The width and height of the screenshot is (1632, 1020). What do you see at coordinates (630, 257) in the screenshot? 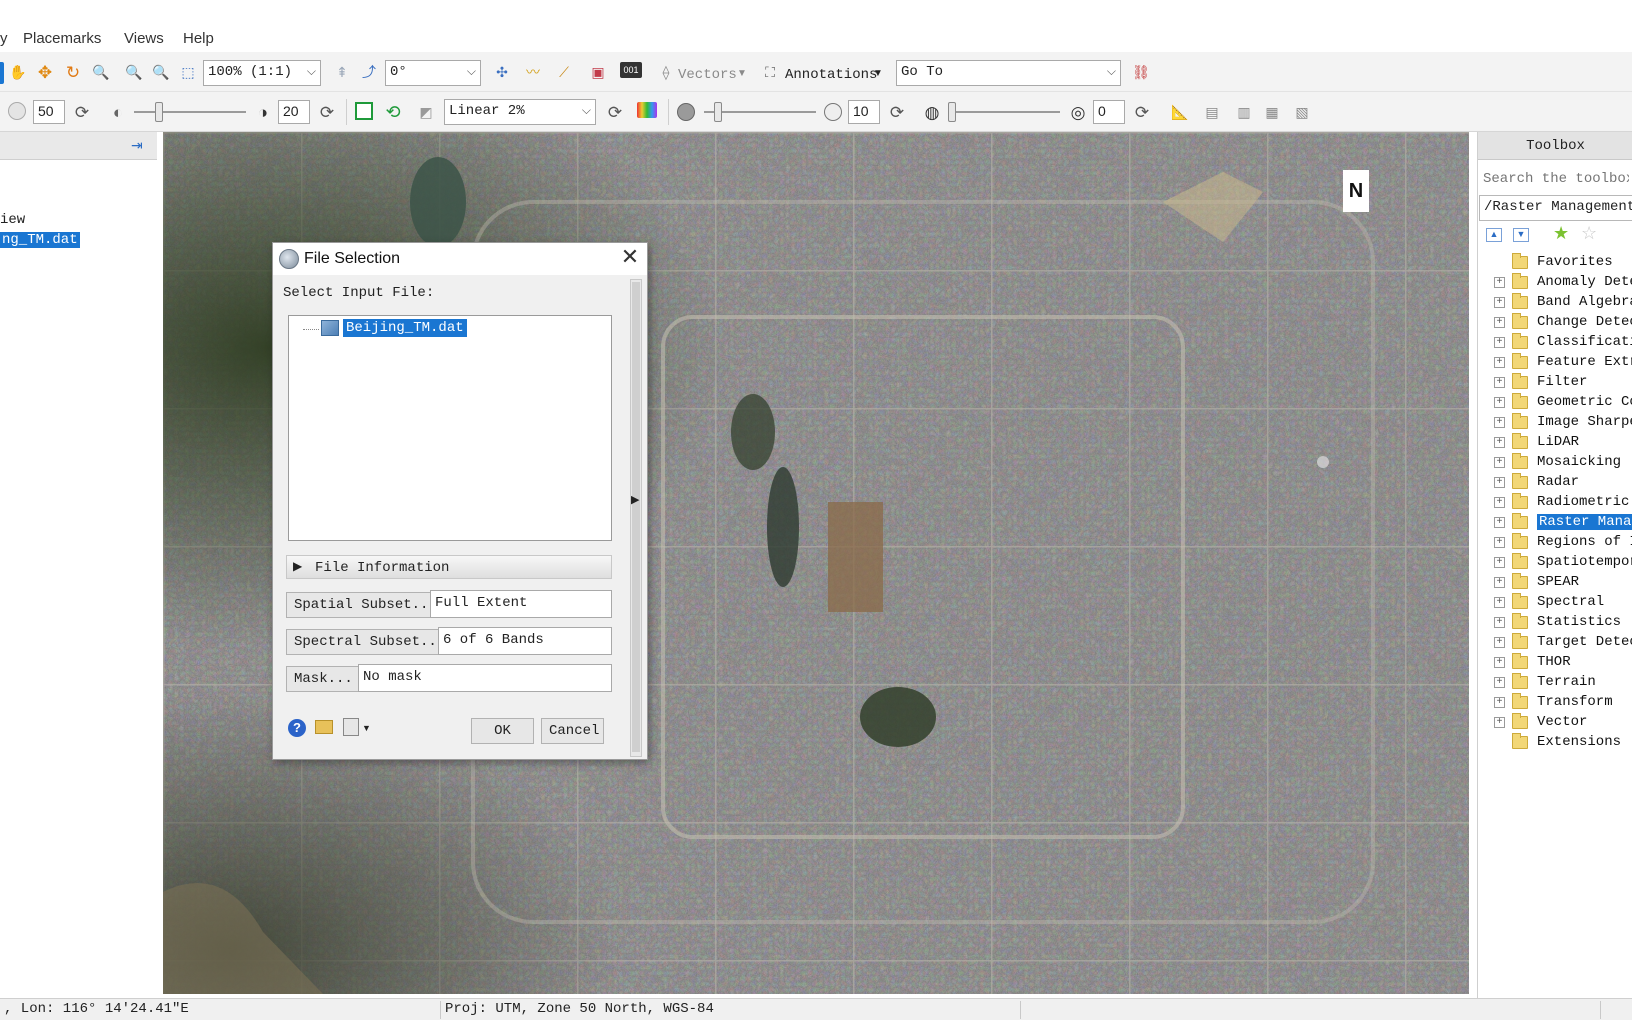
I see `close-icon: ✕` at bounding box center [630, 257].